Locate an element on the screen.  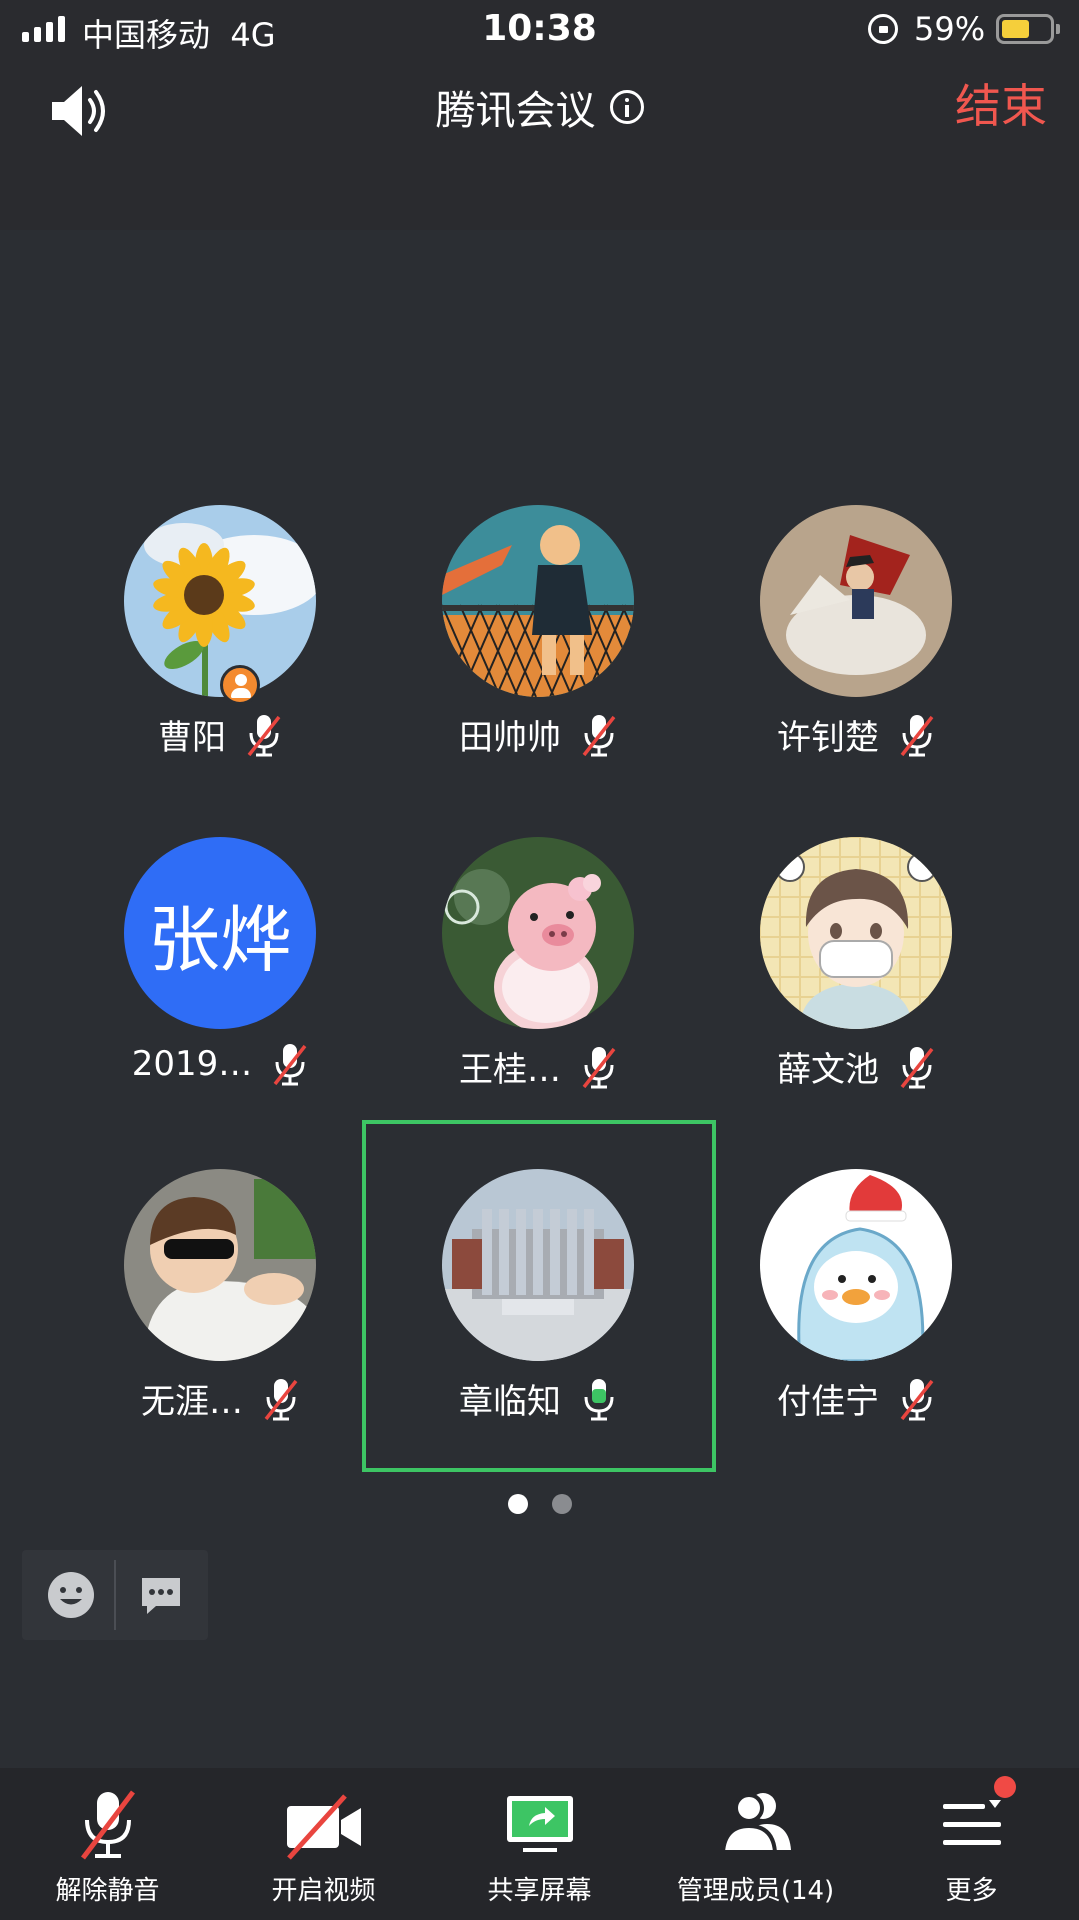
manage-members-button: 管理成员(14) is located at coordinates (755, 1844).